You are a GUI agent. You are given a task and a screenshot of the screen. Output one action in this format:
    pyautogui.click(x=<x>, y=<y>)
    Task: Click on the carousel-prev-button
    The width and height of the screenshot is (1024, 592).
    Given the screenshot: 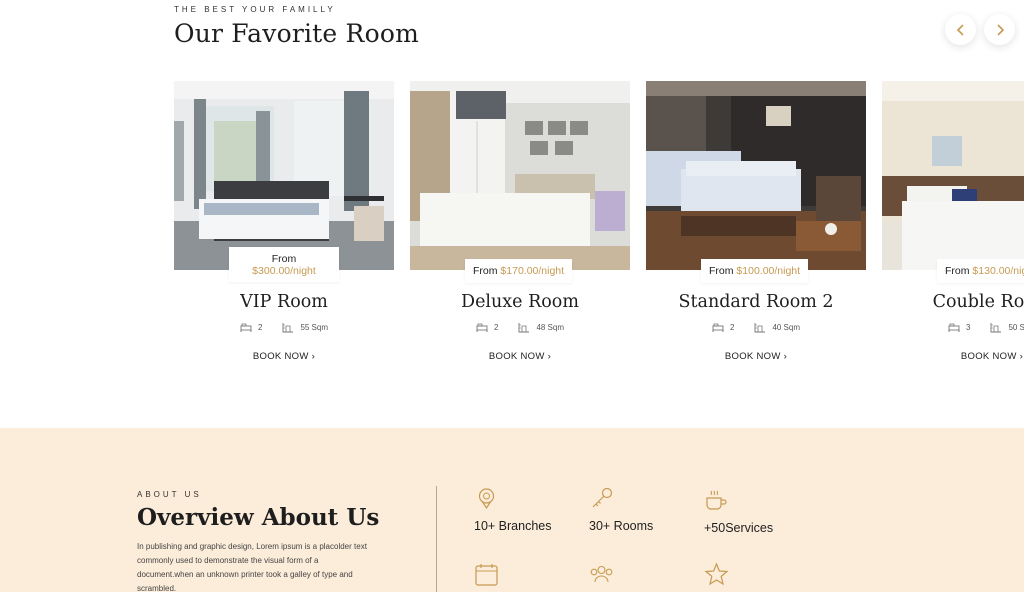 What is the action you would take?
    pyautogui.click(x=960, y=29)
    